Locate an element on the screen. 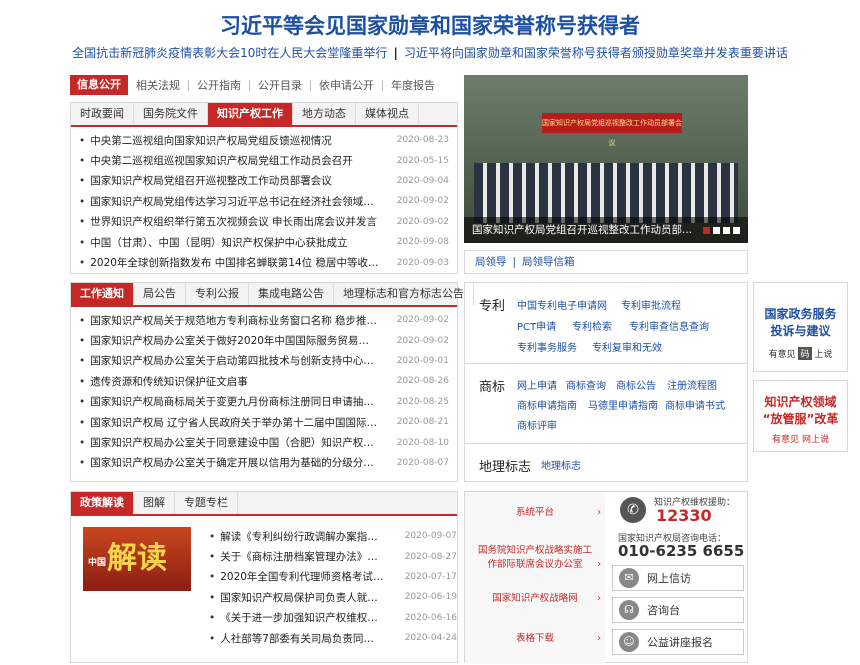  tab-local-news: 地方动态 is located at coordinates (324, 114).